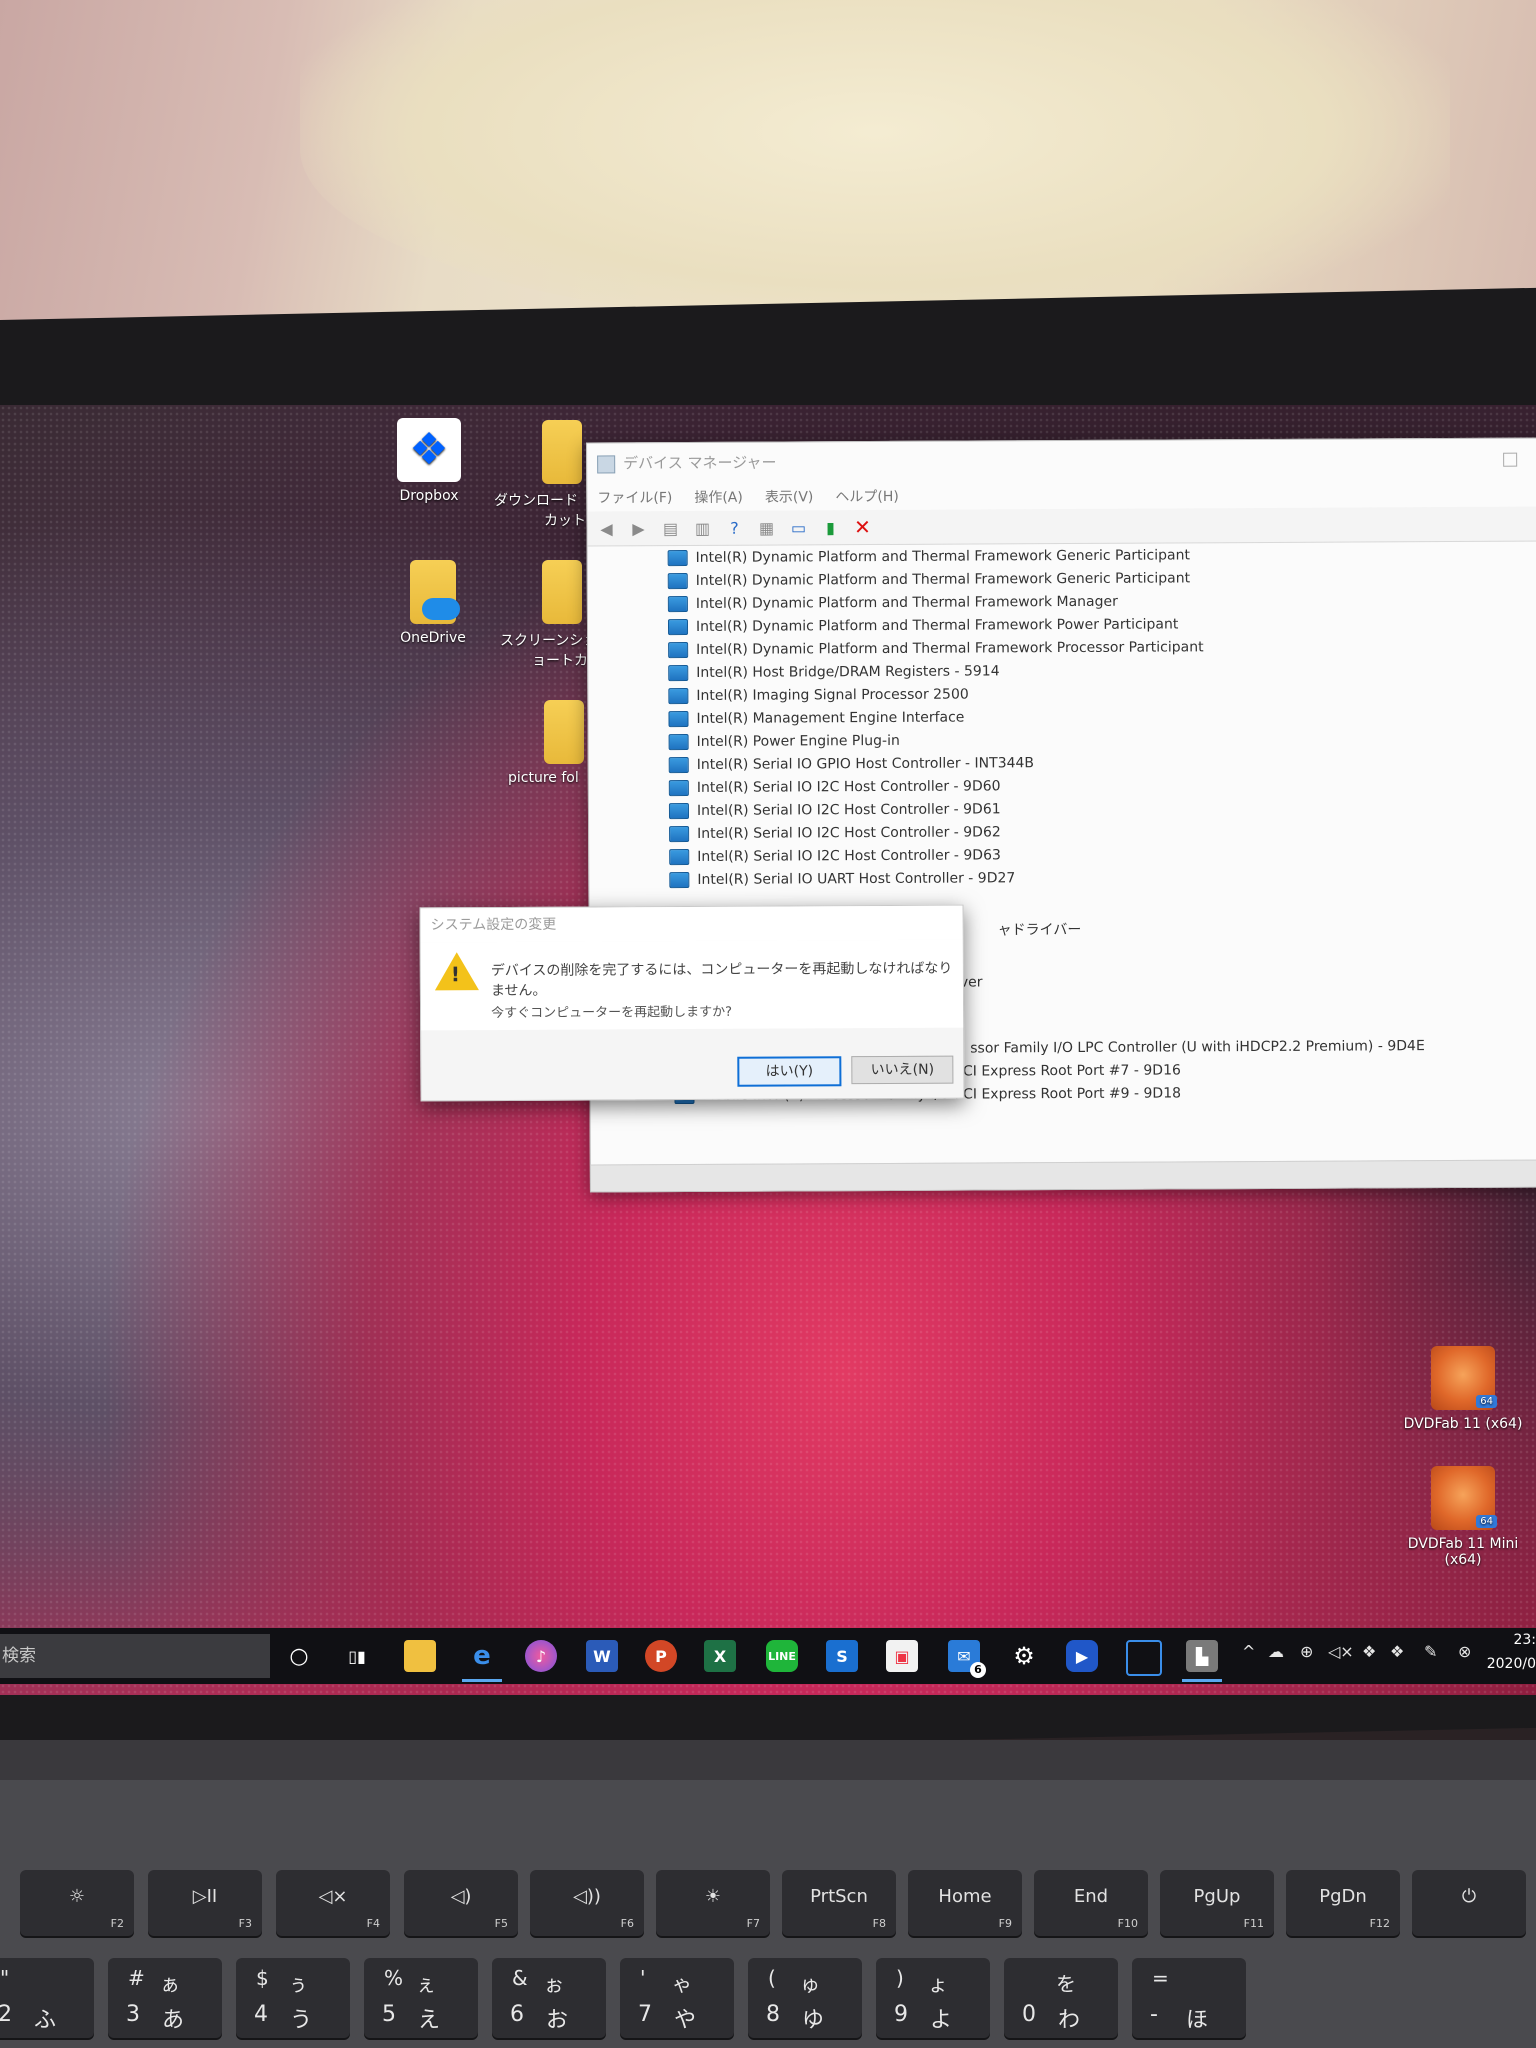  I want to click on settings-gear-icon: ⚙, so click(1024, 1656).